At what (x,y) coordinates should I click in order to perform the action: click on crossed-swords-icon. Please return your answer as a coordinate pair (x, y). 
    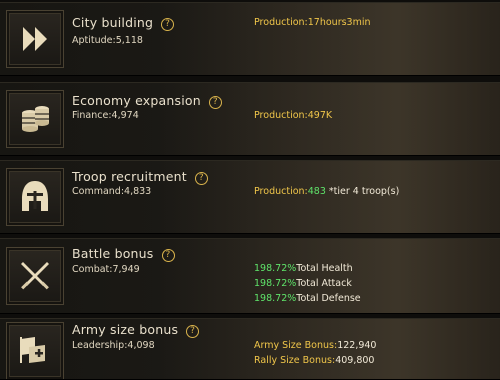
    Looking at the image, I should click on (35, 276).